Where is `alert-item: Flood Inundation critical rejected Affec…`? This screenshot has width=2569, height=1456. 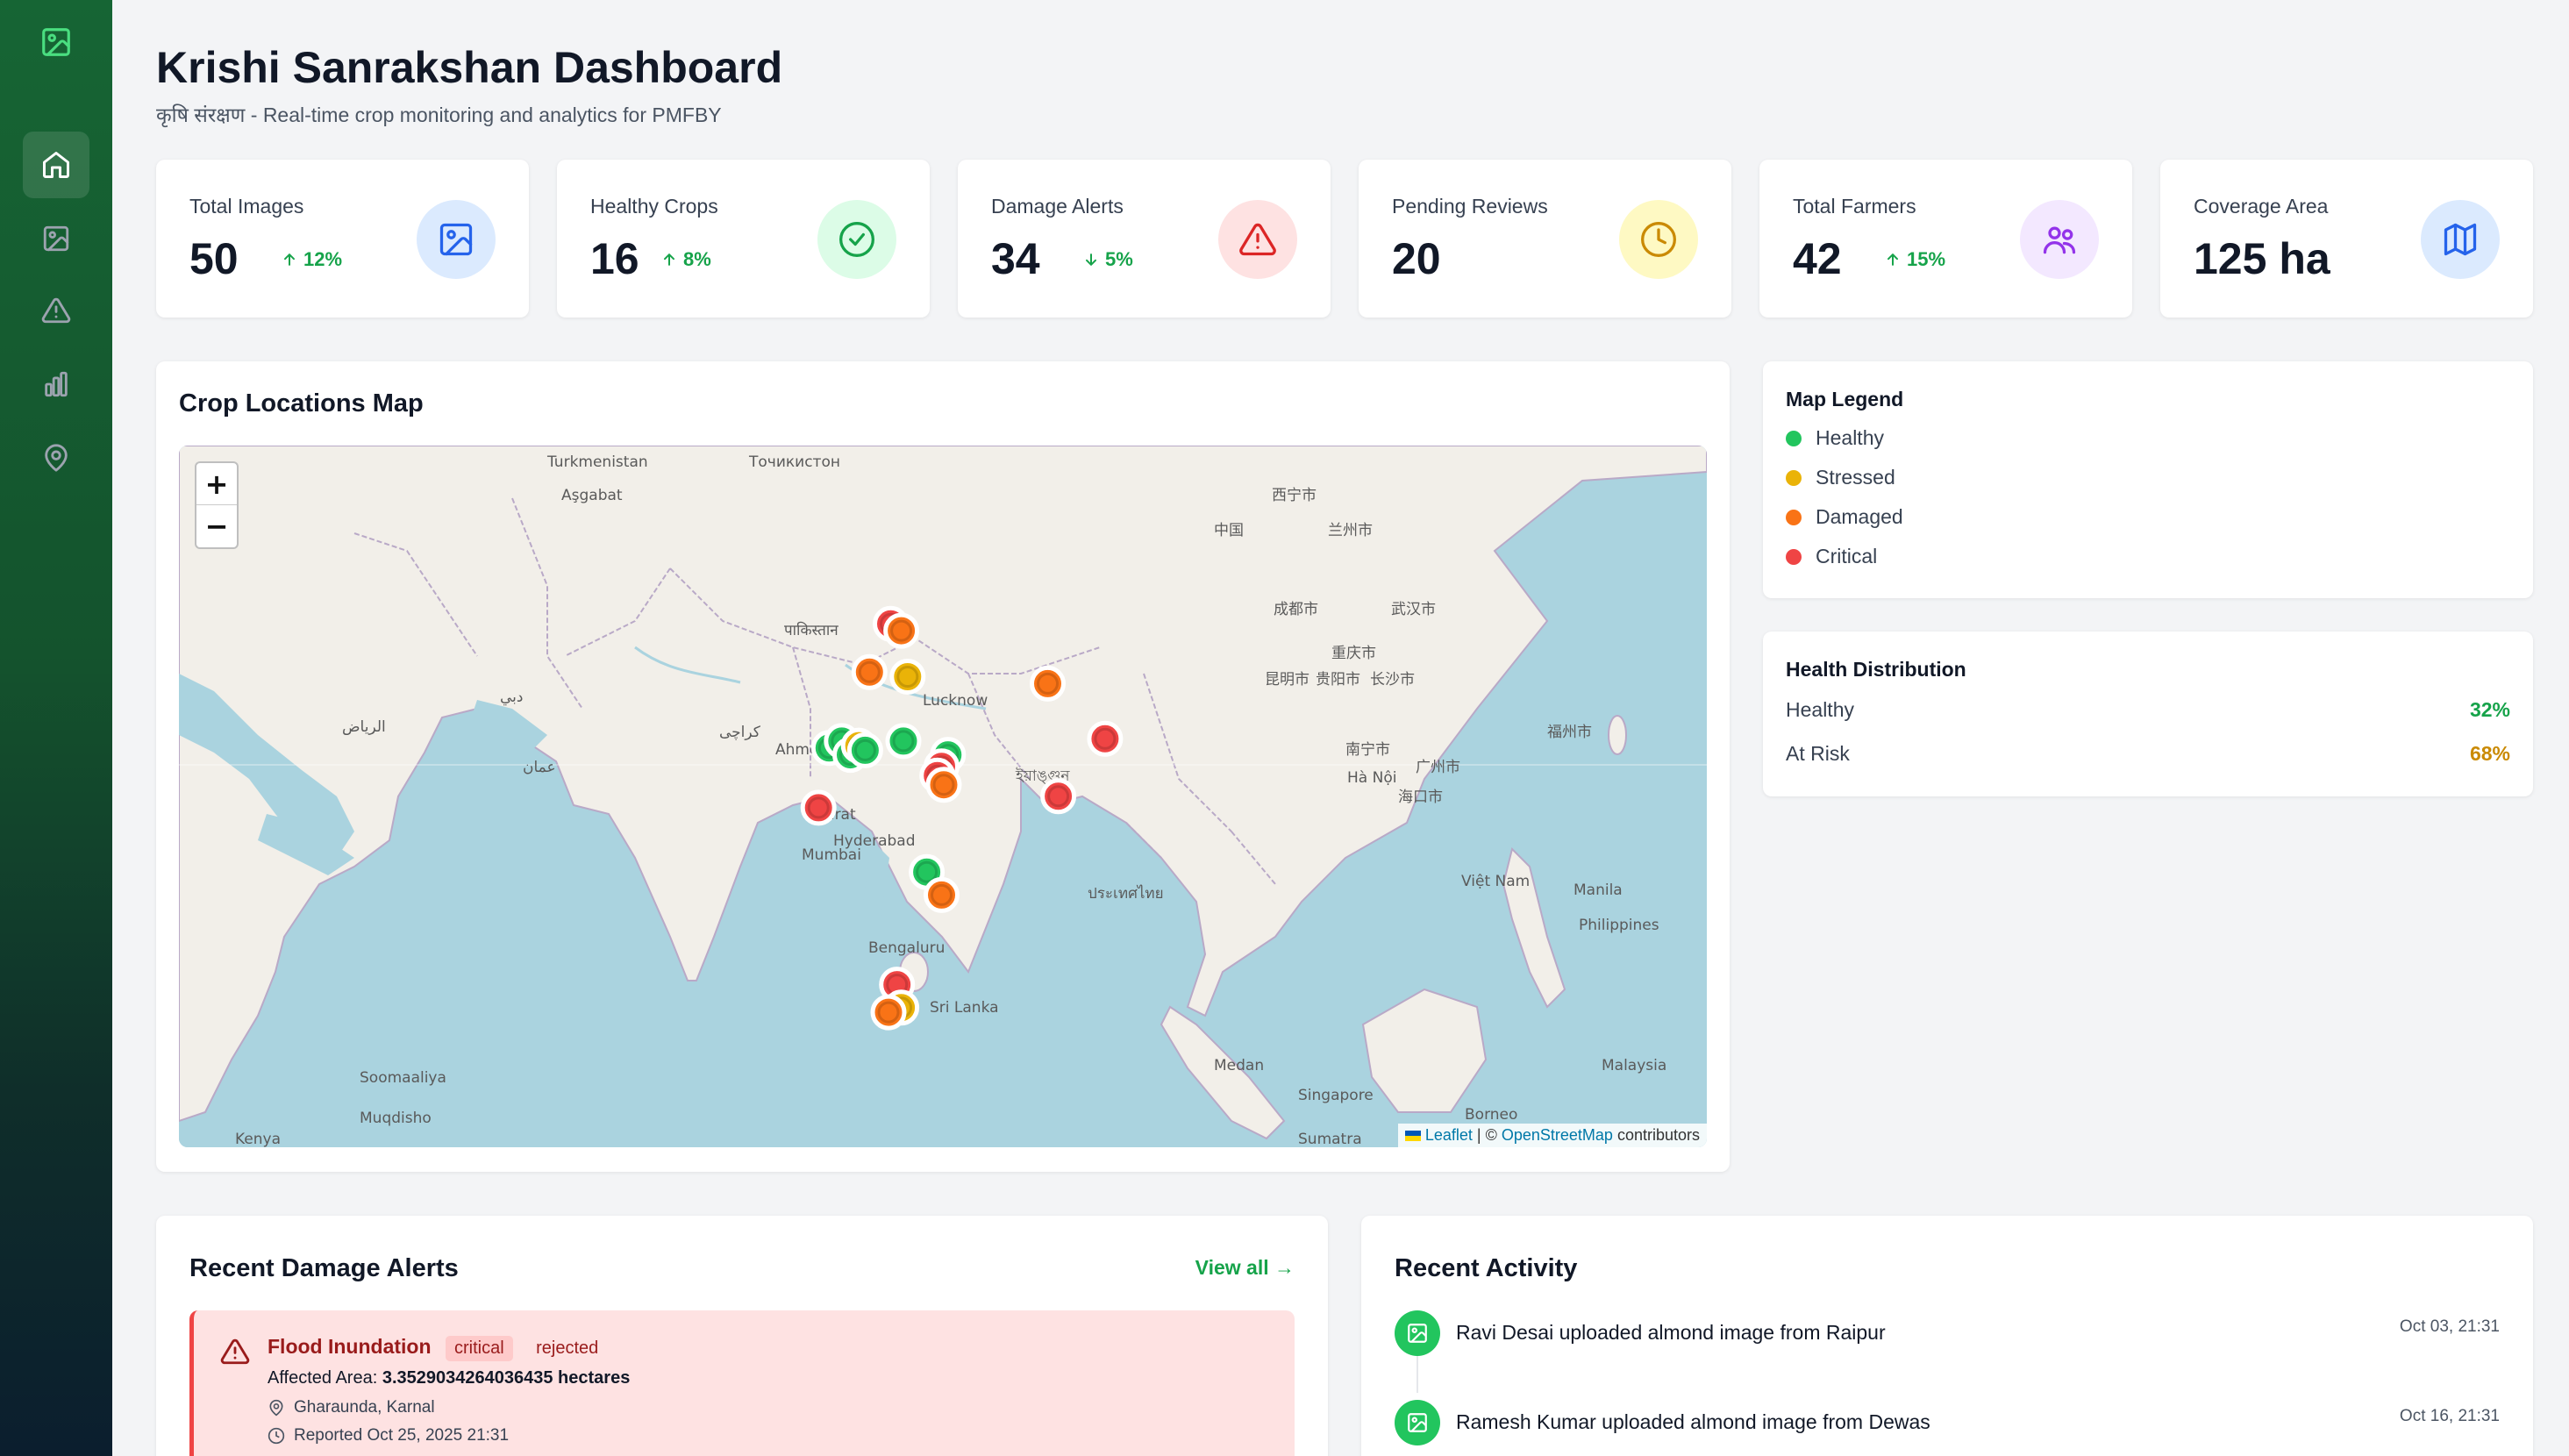
alert-item: Flood Inundation critical rejected Affec… is located at coordinates (742, 1383).